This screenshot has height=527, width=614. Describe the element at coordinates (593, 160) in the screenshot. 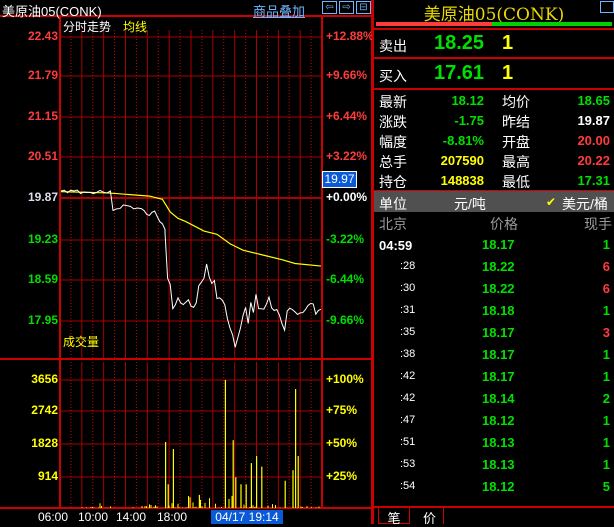

I see `stat-value: 20.22` at that location.